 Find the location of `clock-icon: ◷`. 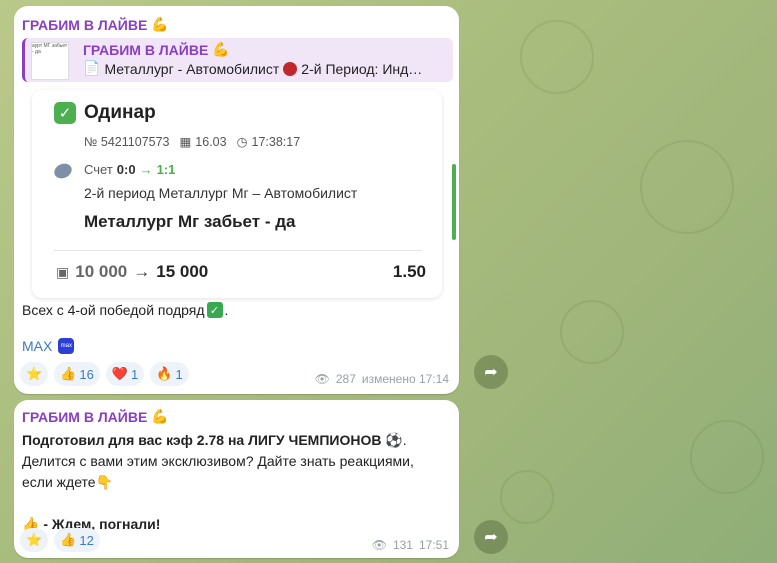

clock-icon: ◷ is located at coordinates (242, 142).